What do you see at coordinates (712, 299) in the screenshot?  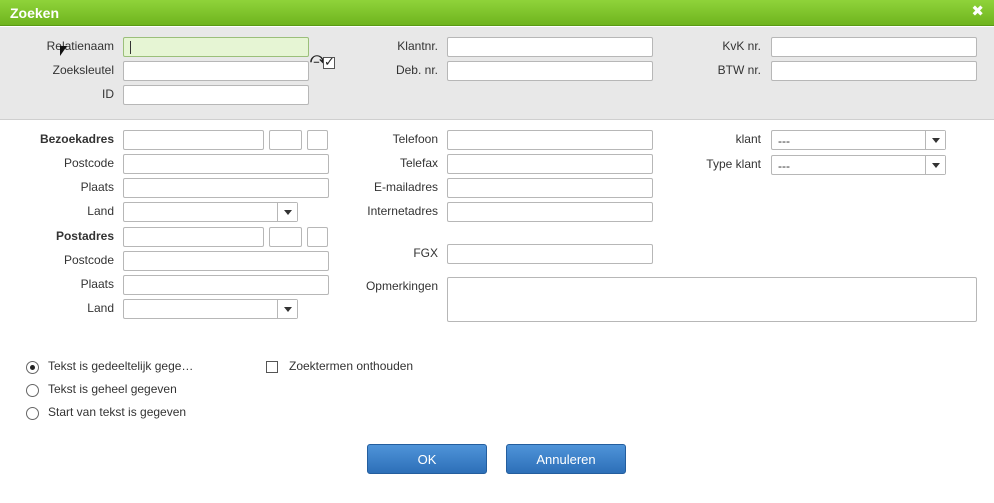 I see `opmerkingen-textarea` at bounding box center [712, 299].